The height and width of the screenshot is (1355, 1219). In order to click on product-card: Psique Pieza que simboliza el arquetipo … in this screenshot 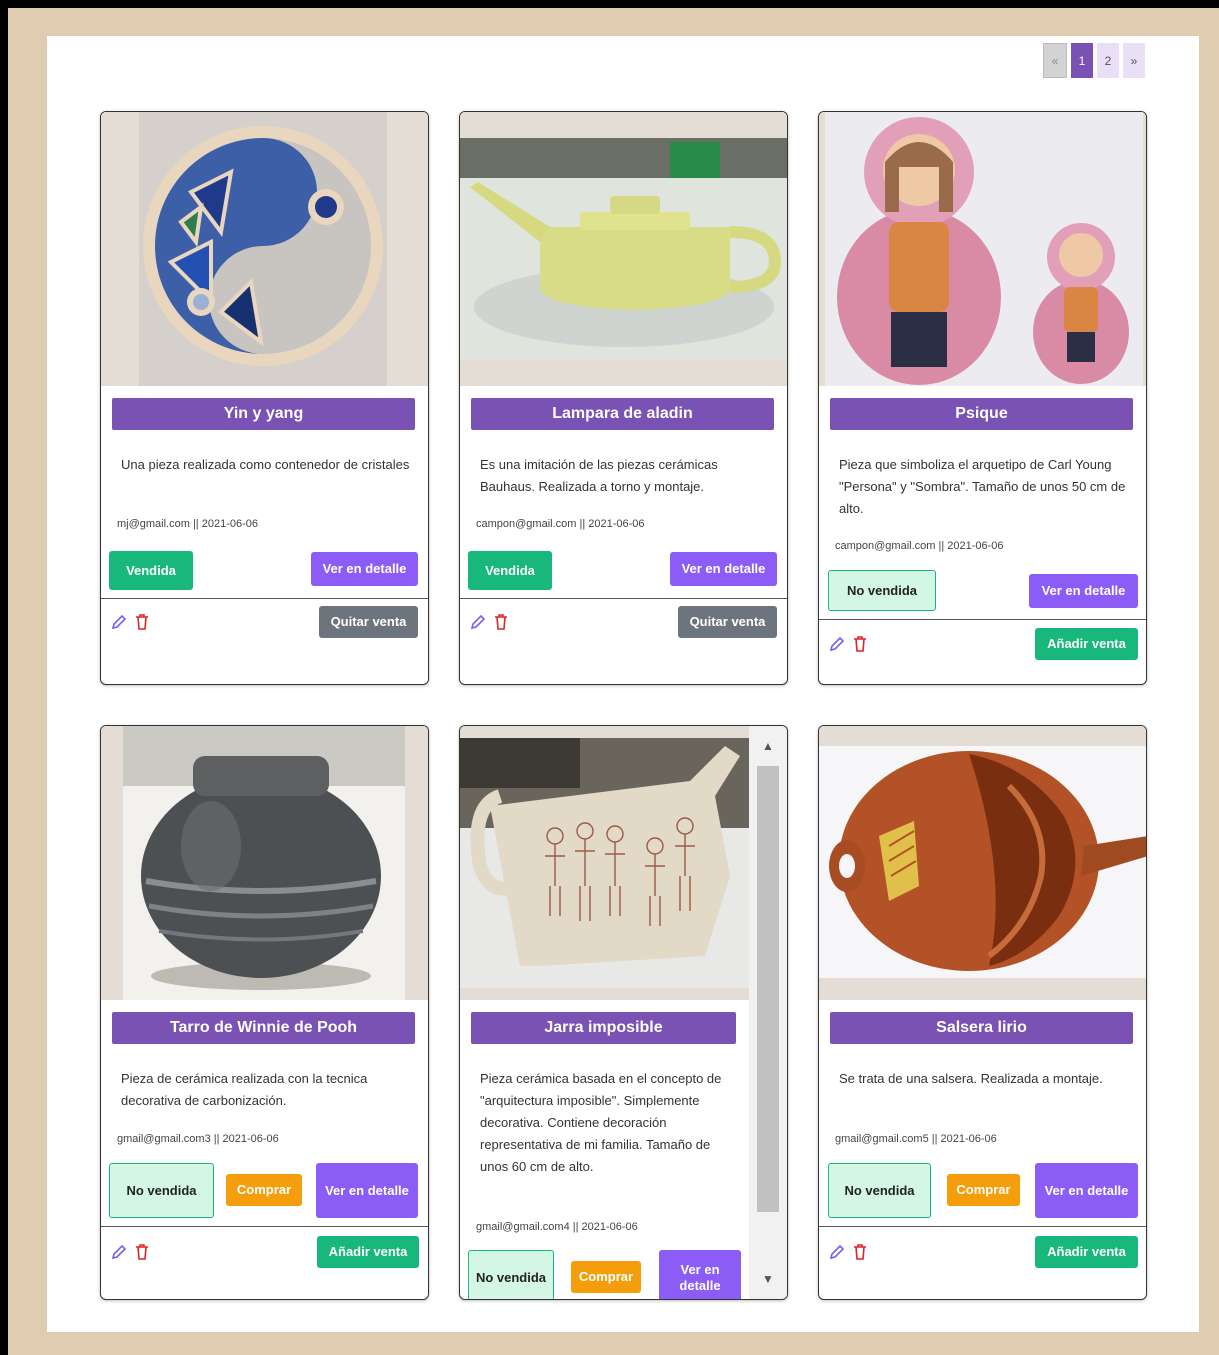, I will do `click(982, 398)`.